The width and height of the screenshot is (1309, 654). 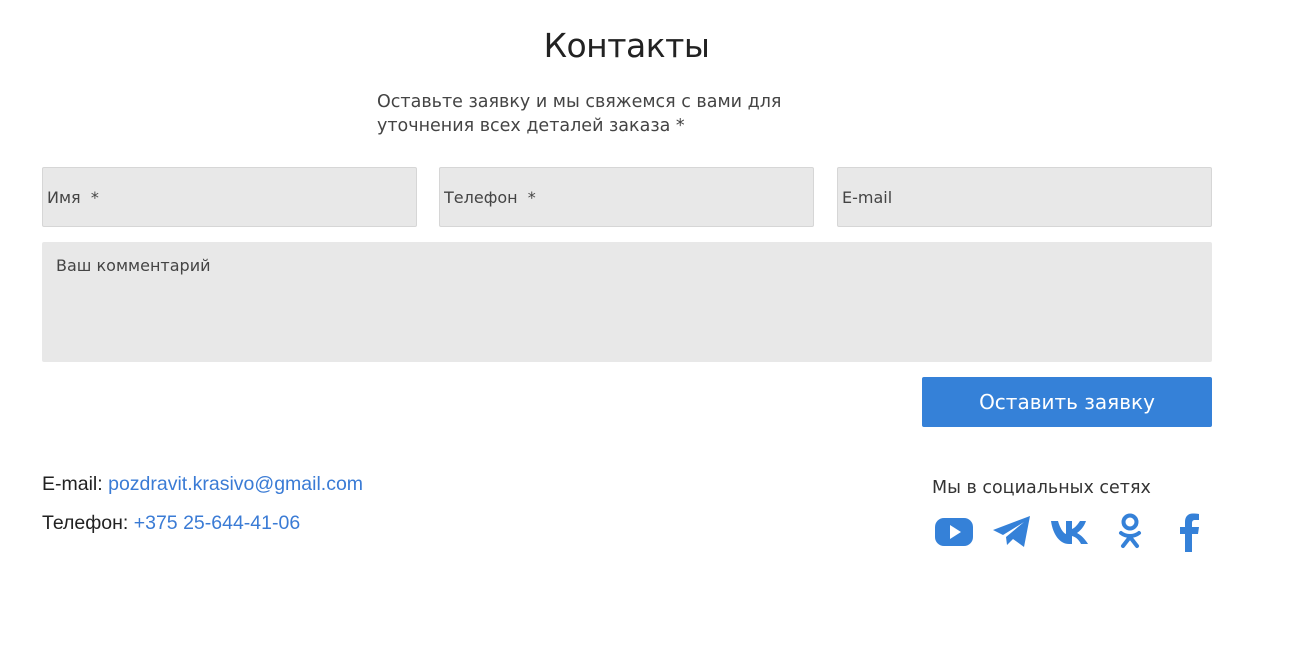 I want to click on contact-email: E-mail: pozdravit.krasivo@gmail.com, so click(x=202, y=484).